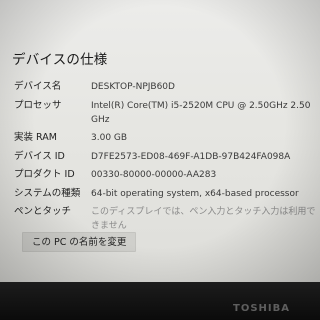 The height and width of the screenshot is (320, 320). What do you see at coordinates (79, 242) in the screenshot?
I see `rename-pc-button: この PC の名前を変更` at bounding box center [79, 242].